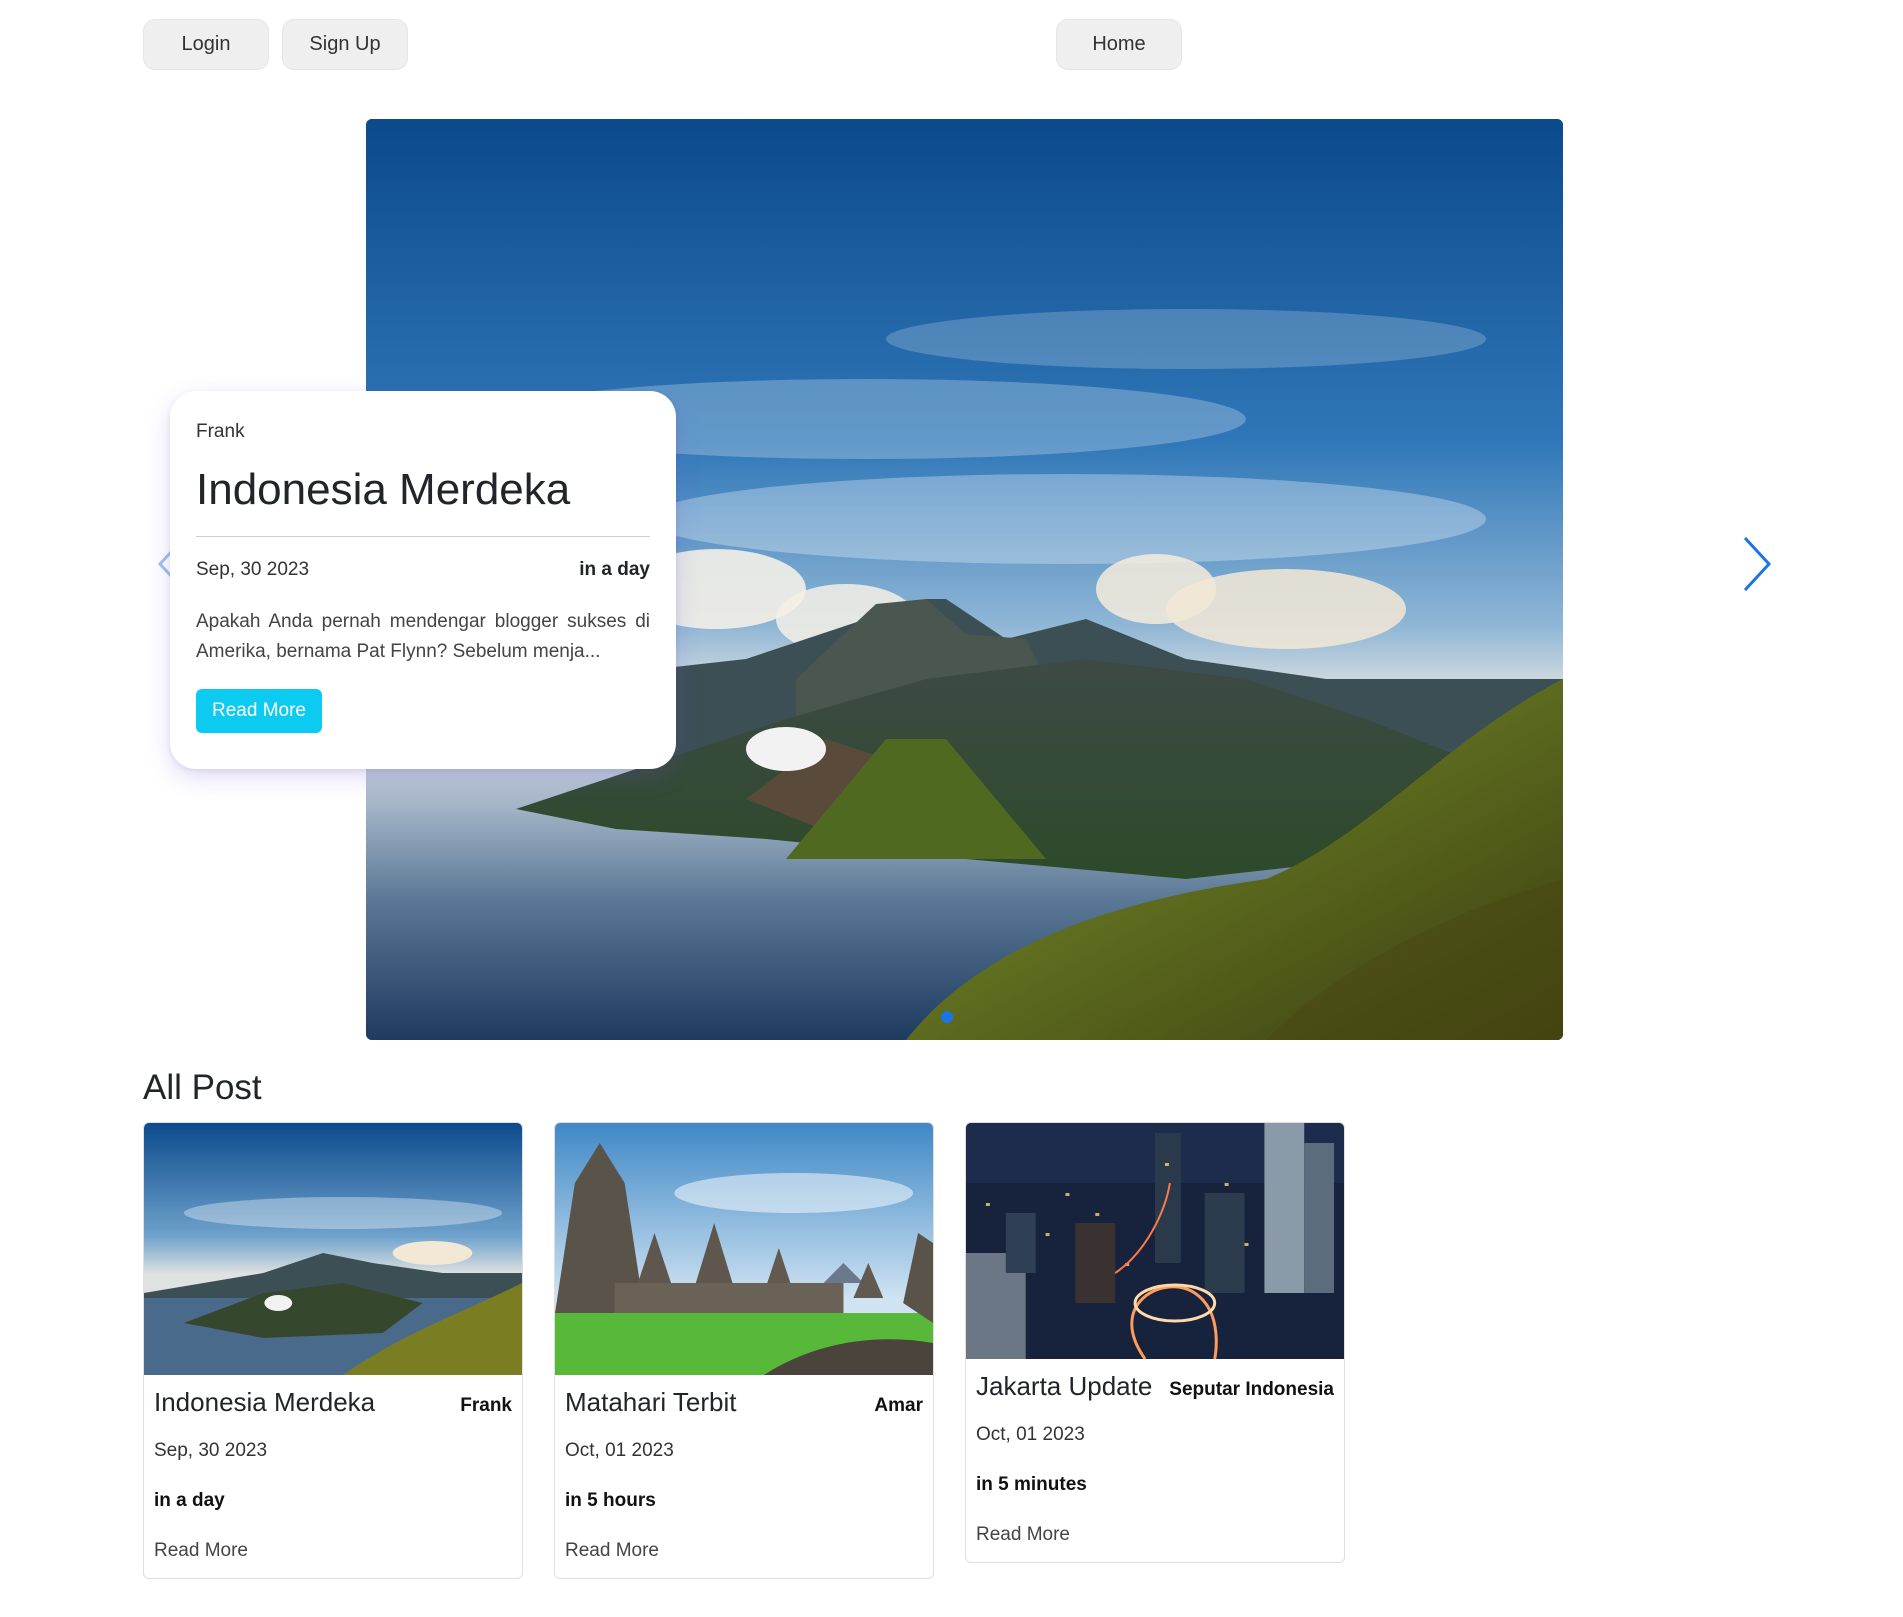 This screenshot has height=1617, width=1903. I want to click on post-title: Matahari Terbit, so click(651, 1402).